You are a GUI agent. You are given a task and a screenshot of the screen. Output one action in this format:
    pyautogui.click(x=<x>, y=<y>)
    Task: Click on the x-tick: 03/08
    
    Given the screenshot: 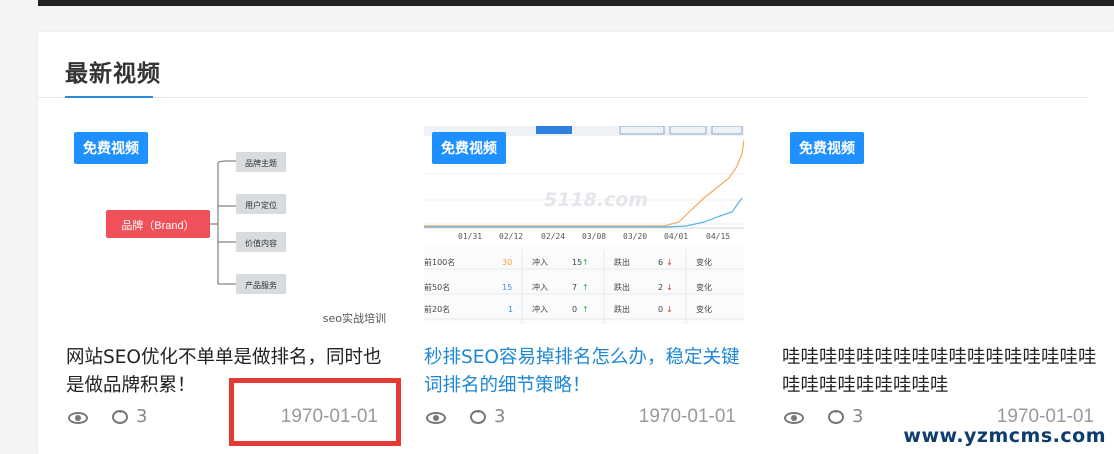 What is the action you would take?
    pyautogui.click(x=594, y=236)
    